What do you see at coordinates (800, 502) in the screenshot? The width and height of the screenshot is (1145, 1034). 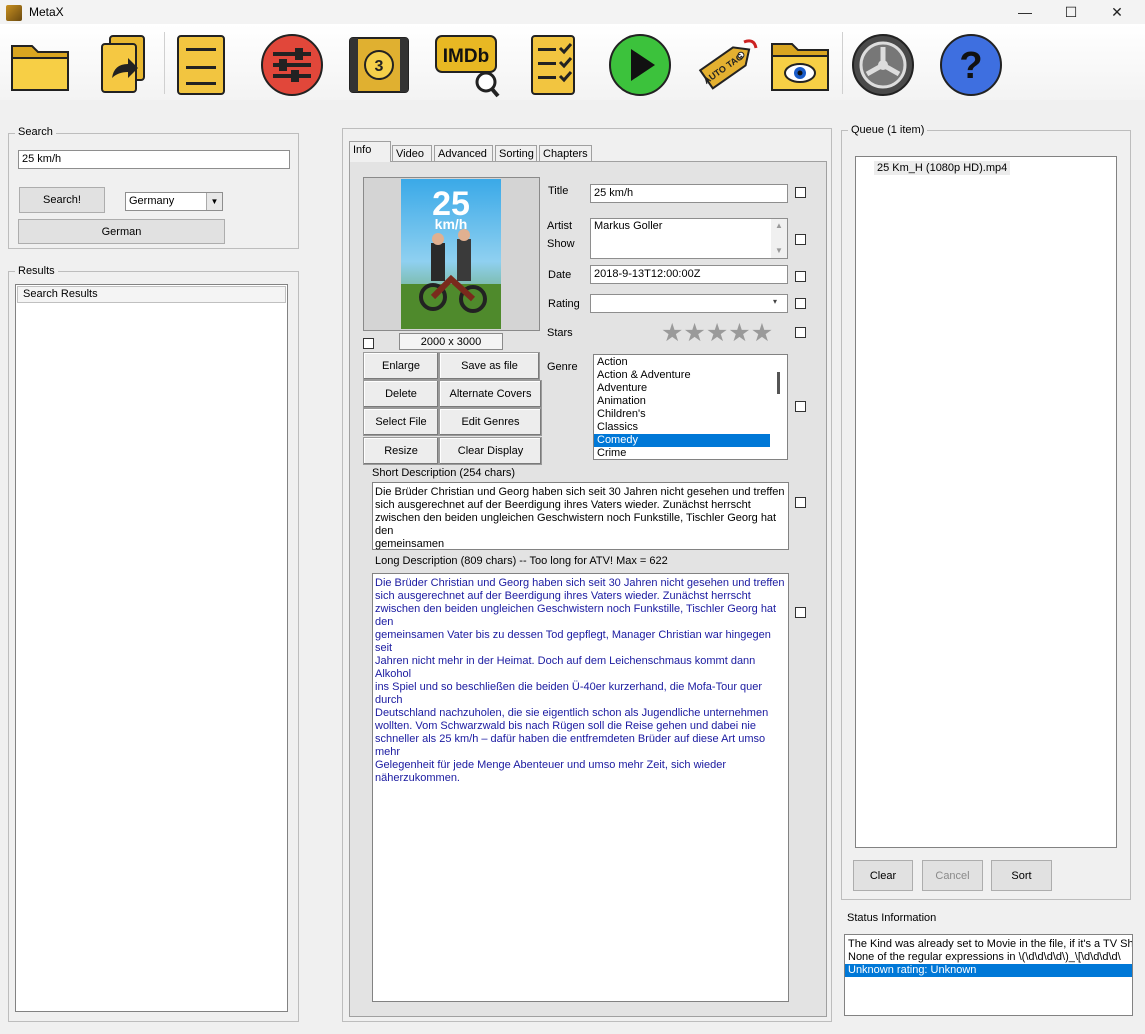 I see `short-description-checkbox` at bounding box center [800, 502].